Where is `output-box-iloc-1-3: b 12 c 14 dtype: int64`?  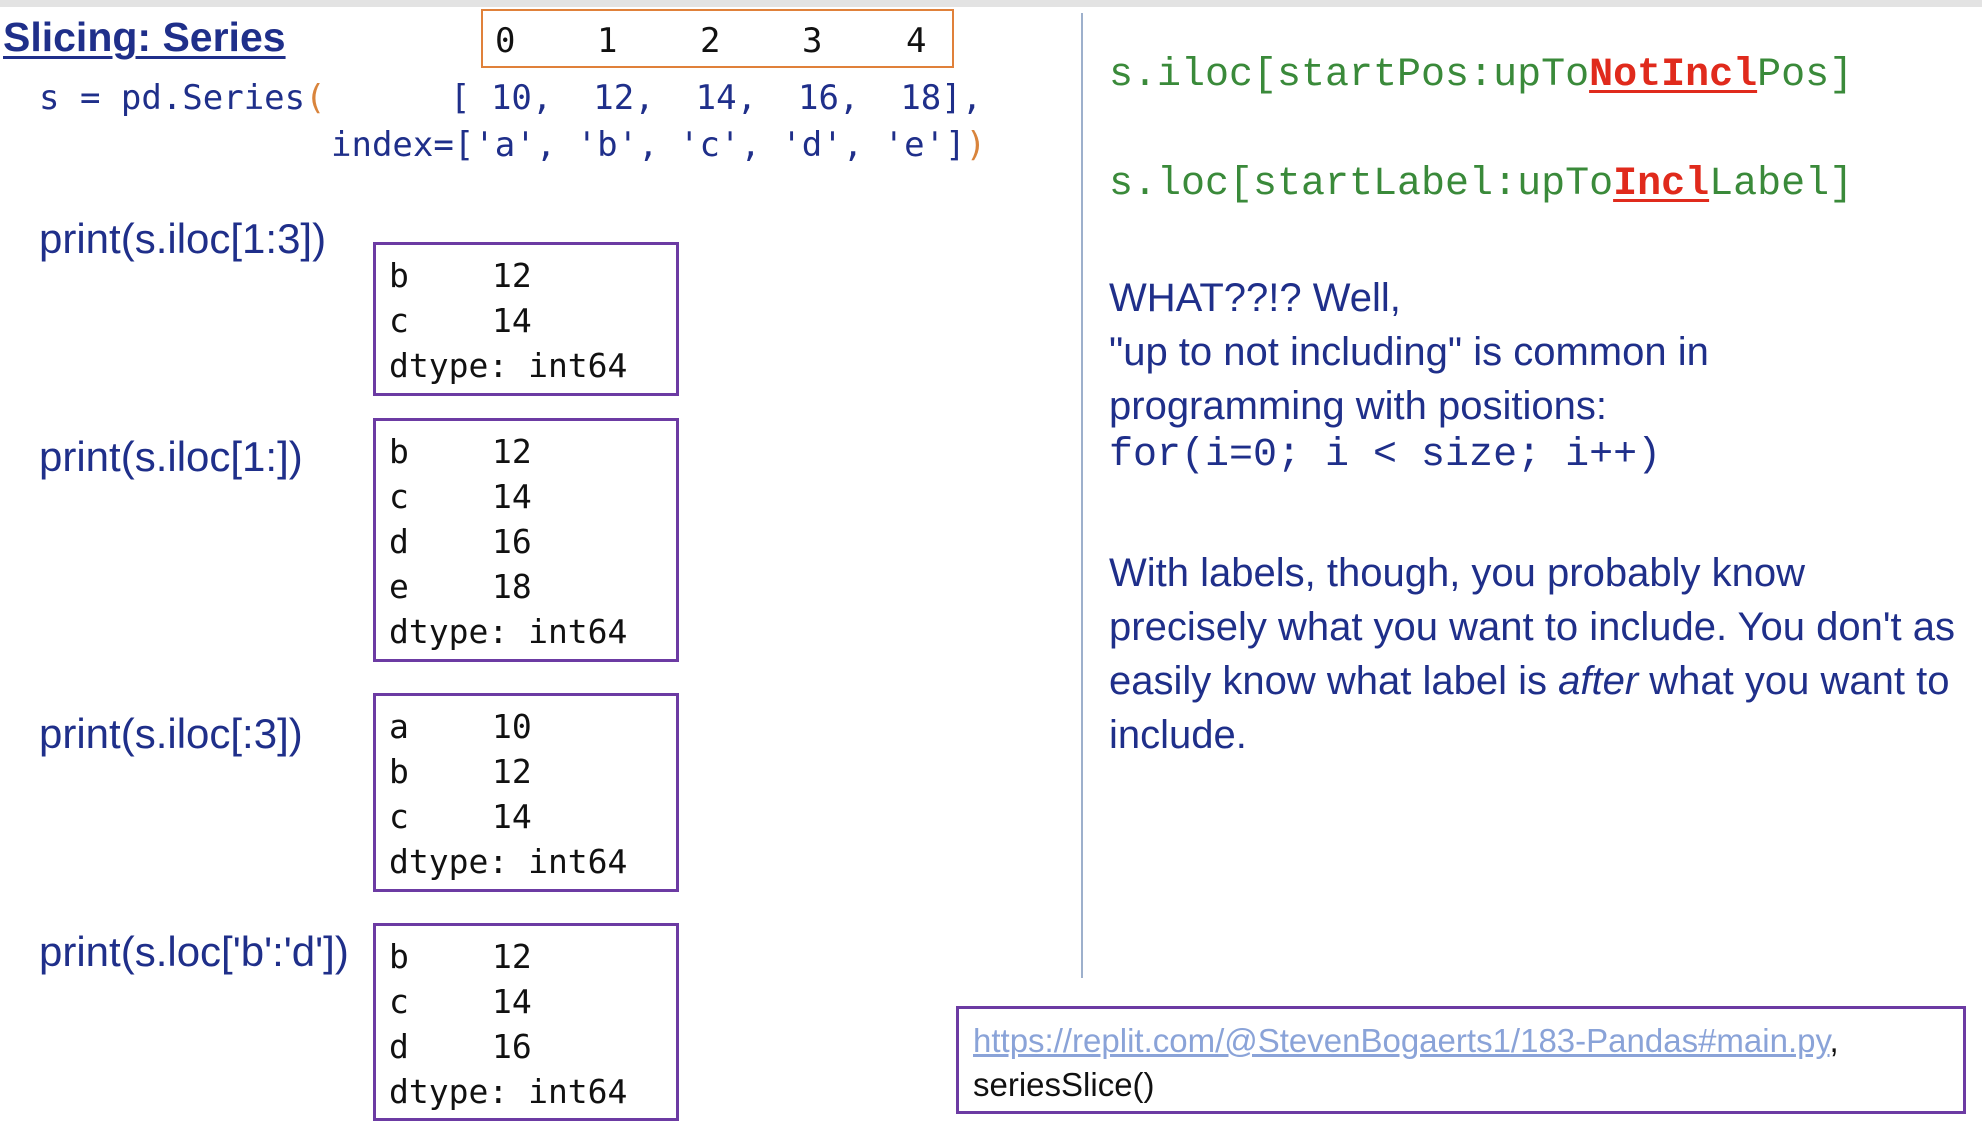 output-box-iloc-1-3: b 12 c 14 dtype: int64 is located at coordinates (526, 319).